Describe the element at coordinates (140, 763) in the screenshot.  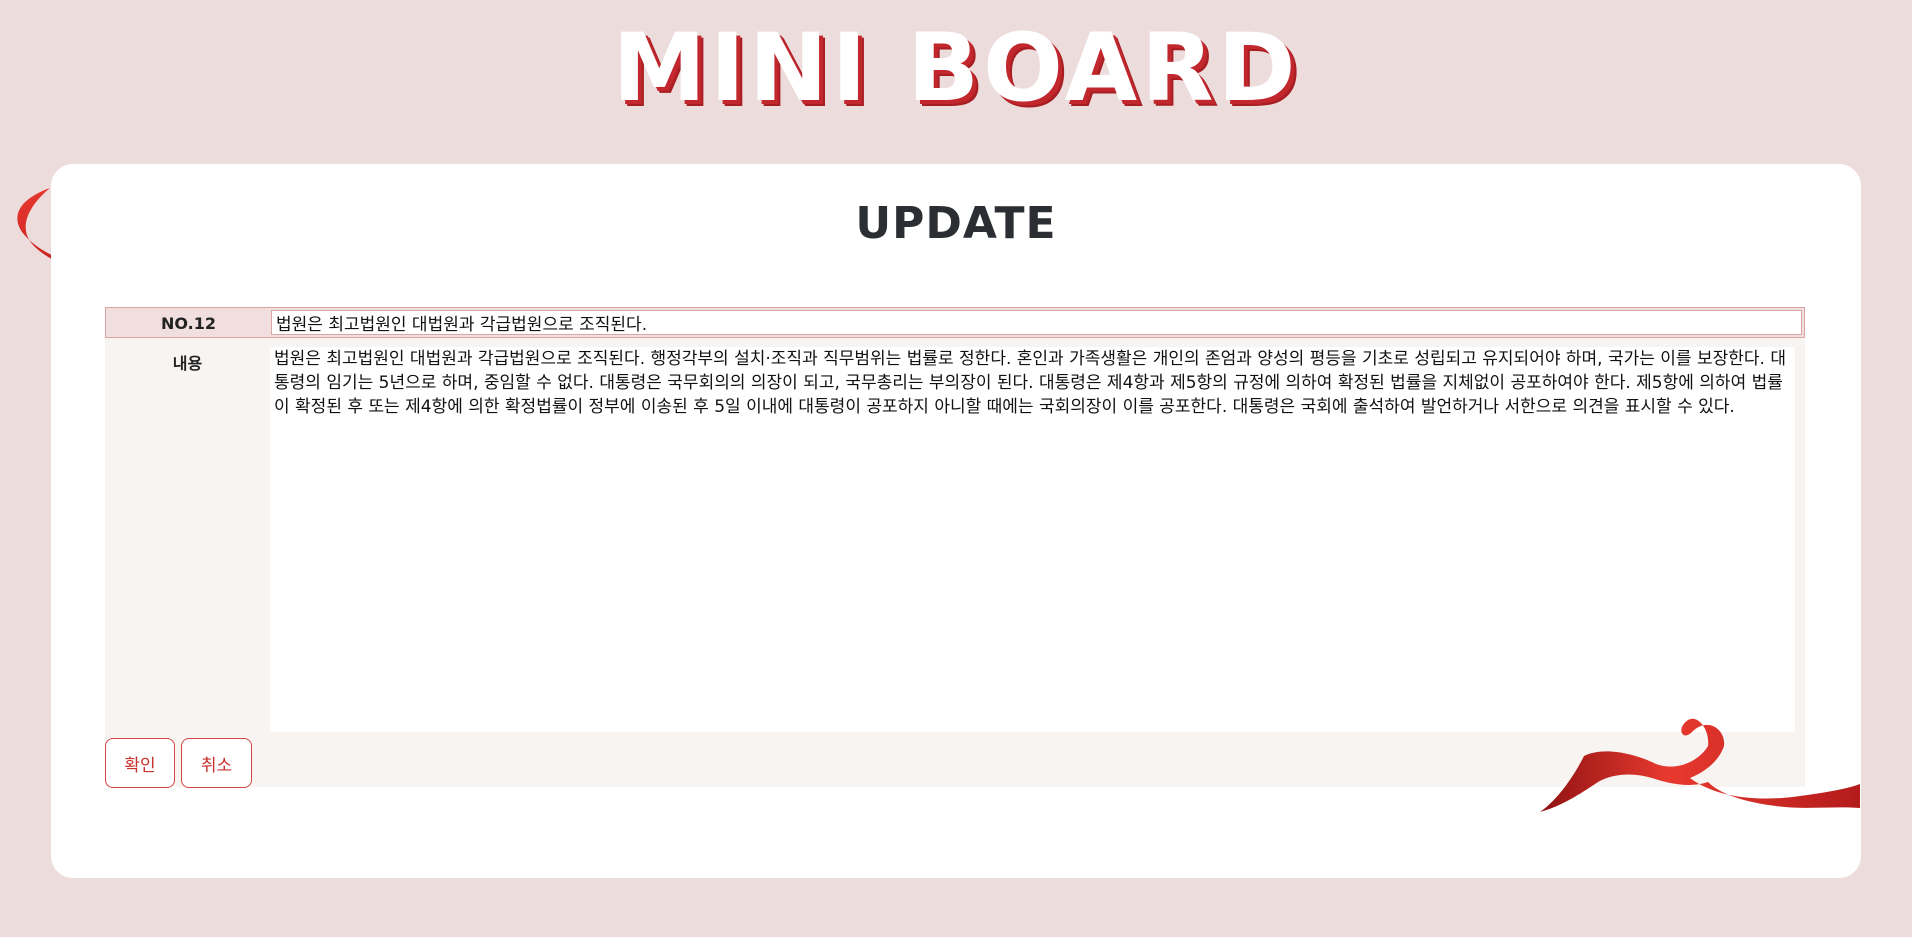
I see `confirm-button: 확인` at that location.